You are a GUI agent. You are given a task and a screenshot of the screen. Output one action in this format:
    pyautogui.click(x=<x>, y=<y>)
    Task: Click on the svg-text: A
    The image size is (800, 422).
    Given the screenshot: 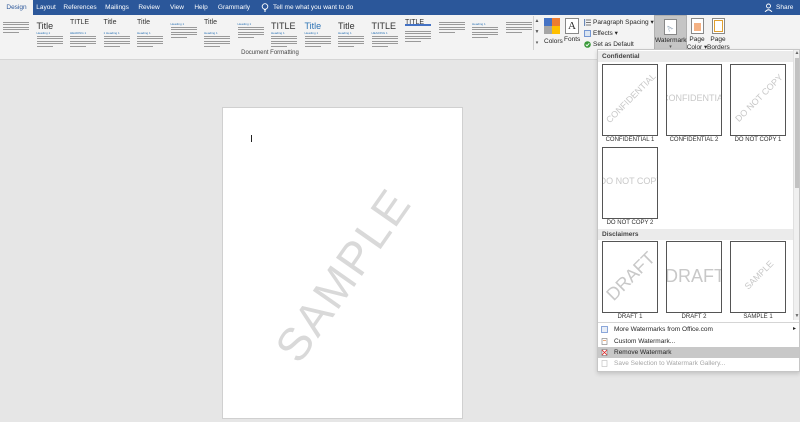 What is the action you would take?
    pyautogui.click(x=670, y=28)
    